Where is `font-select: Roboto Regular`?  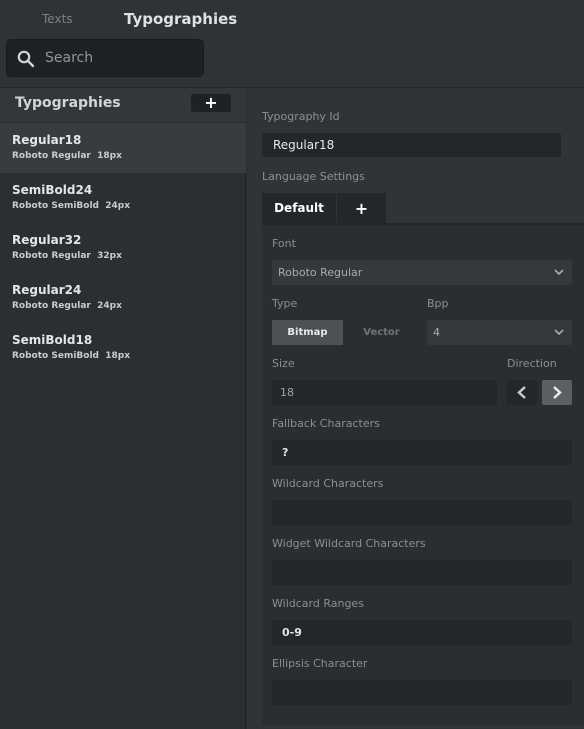 font-select: Roboto Regular is located at coordinates (422, 272).